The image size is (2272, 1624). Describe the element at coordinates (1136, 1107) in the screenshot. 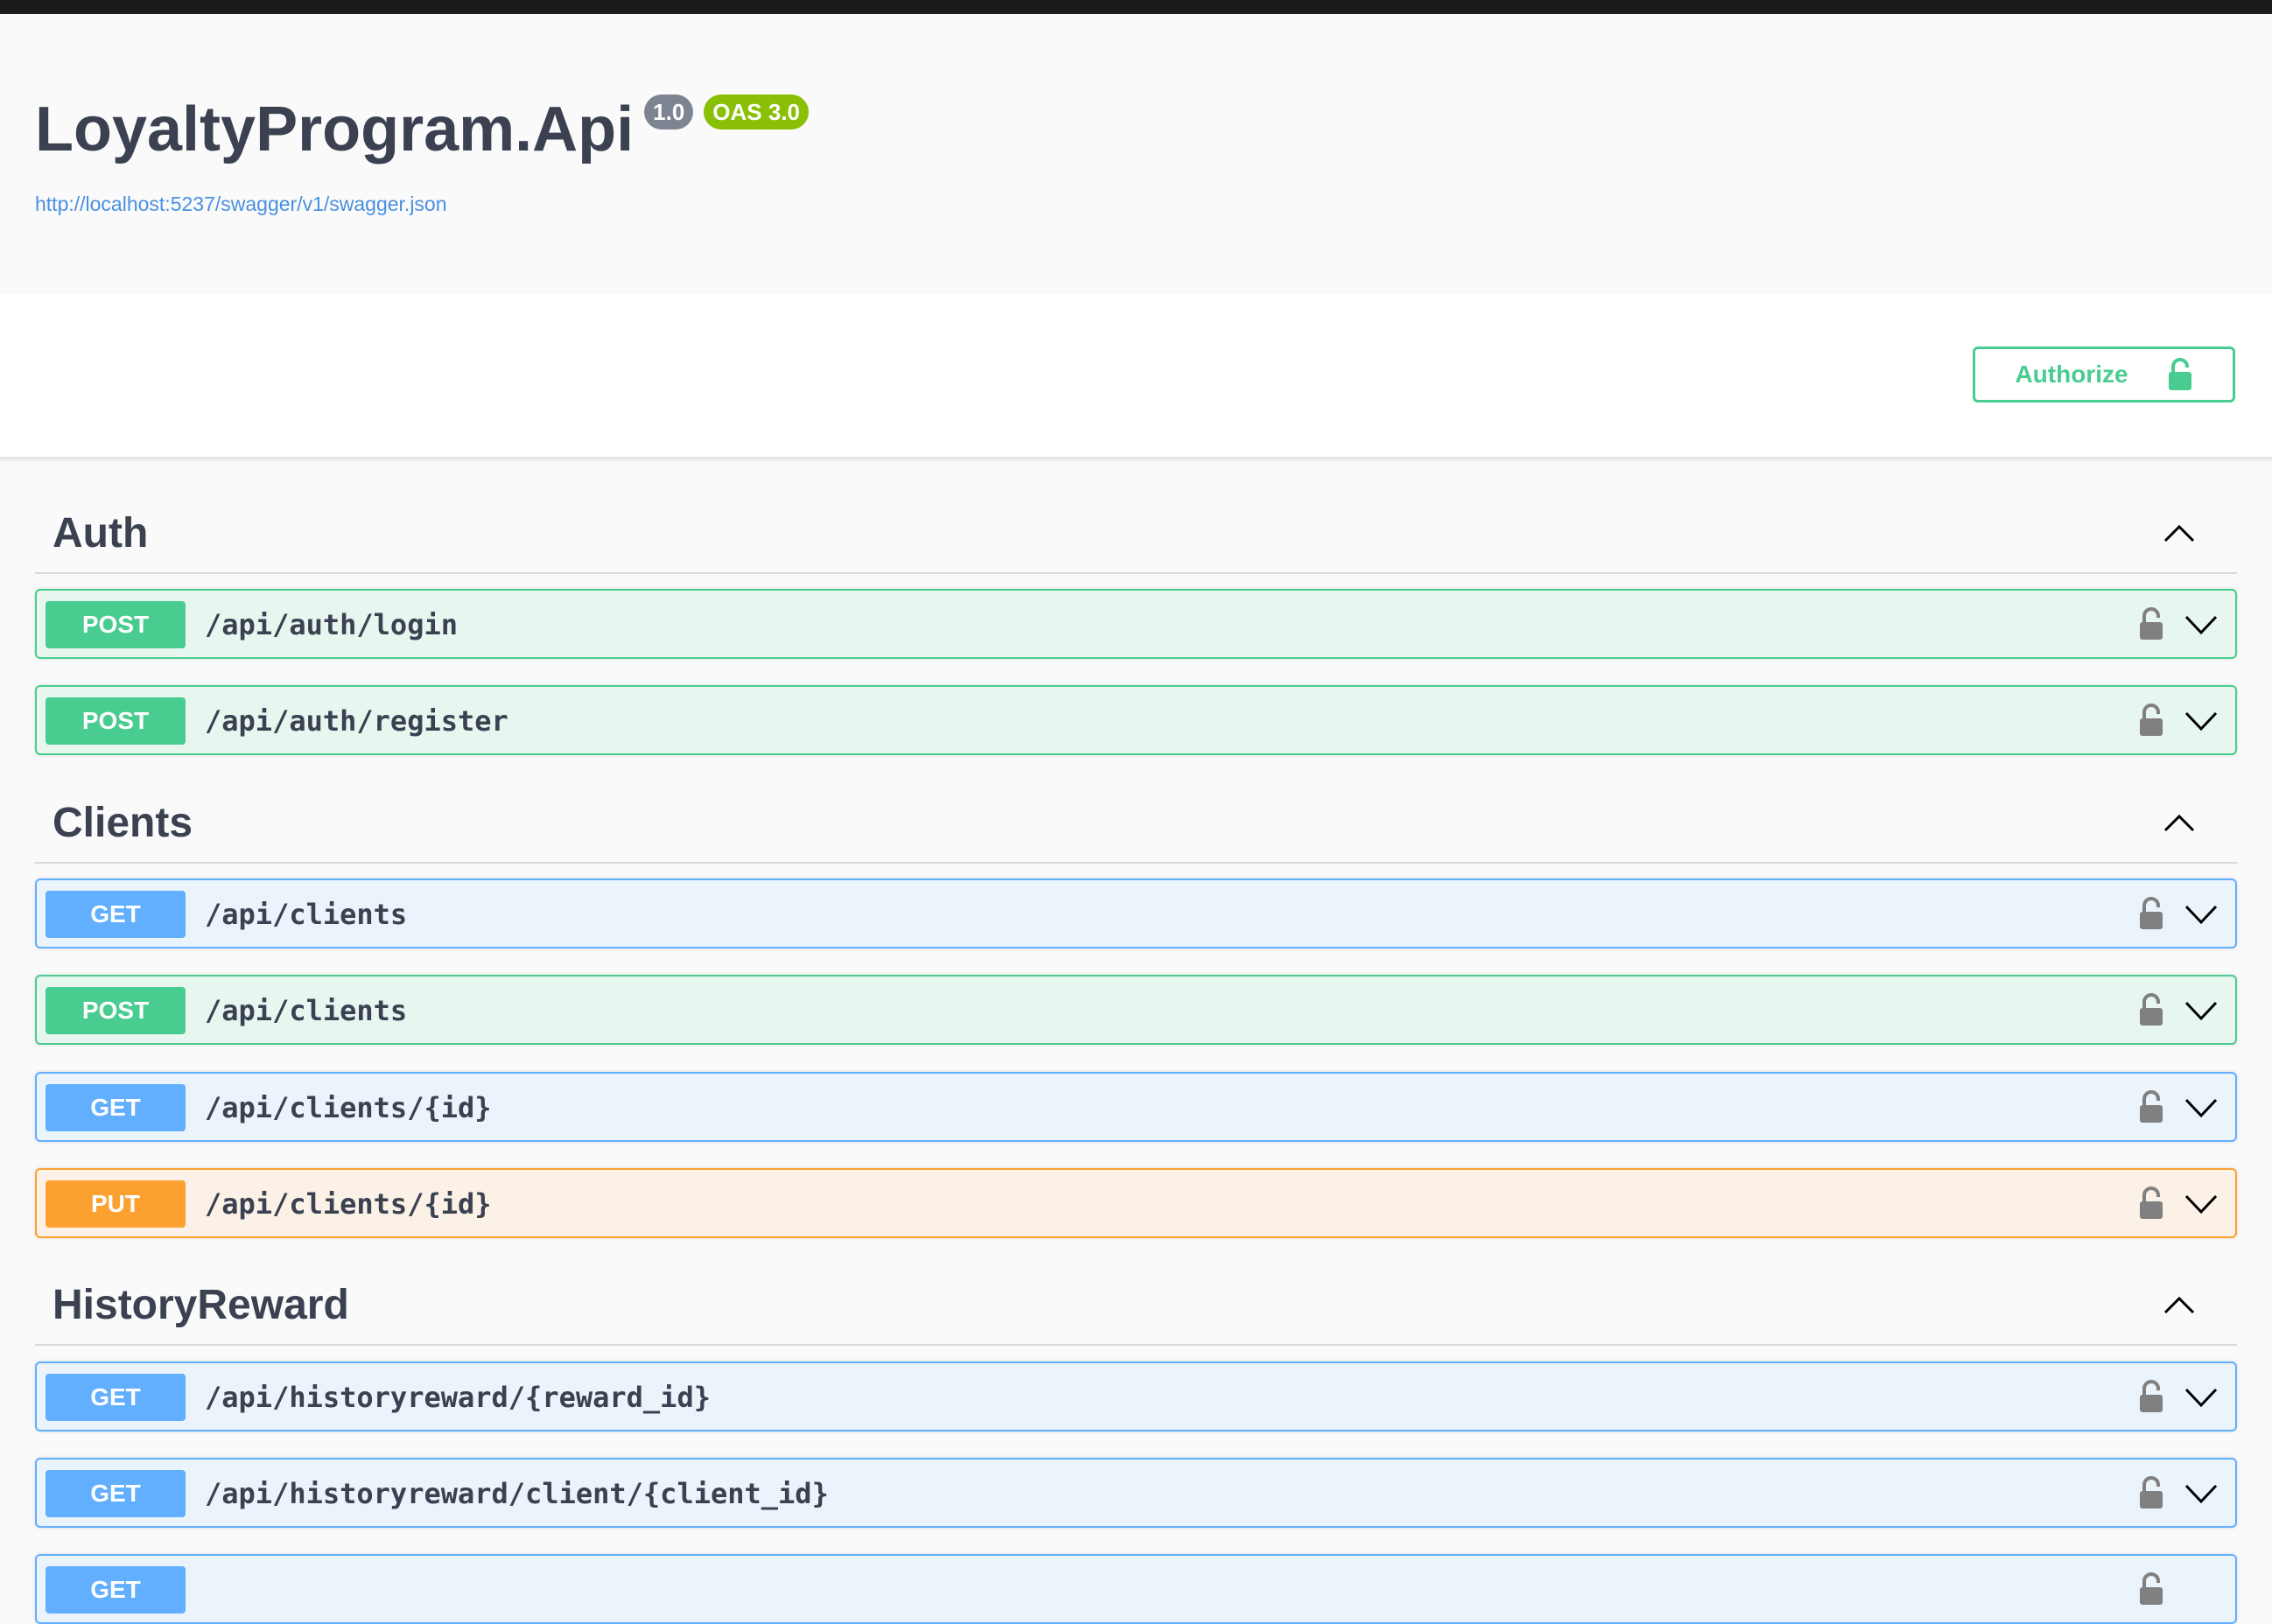

I see `operation-row: GET /api/clients/{id}` at that location.